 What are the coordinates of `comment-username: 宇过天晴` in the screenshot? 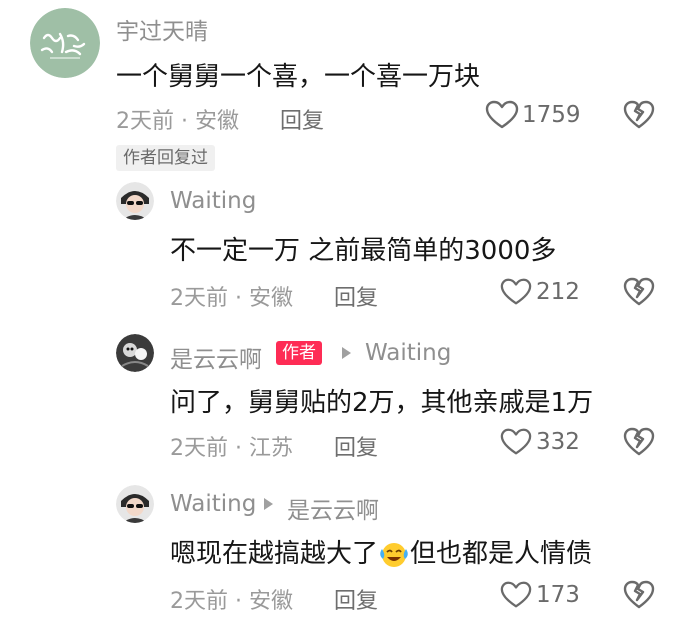 It's located at (162, 29).